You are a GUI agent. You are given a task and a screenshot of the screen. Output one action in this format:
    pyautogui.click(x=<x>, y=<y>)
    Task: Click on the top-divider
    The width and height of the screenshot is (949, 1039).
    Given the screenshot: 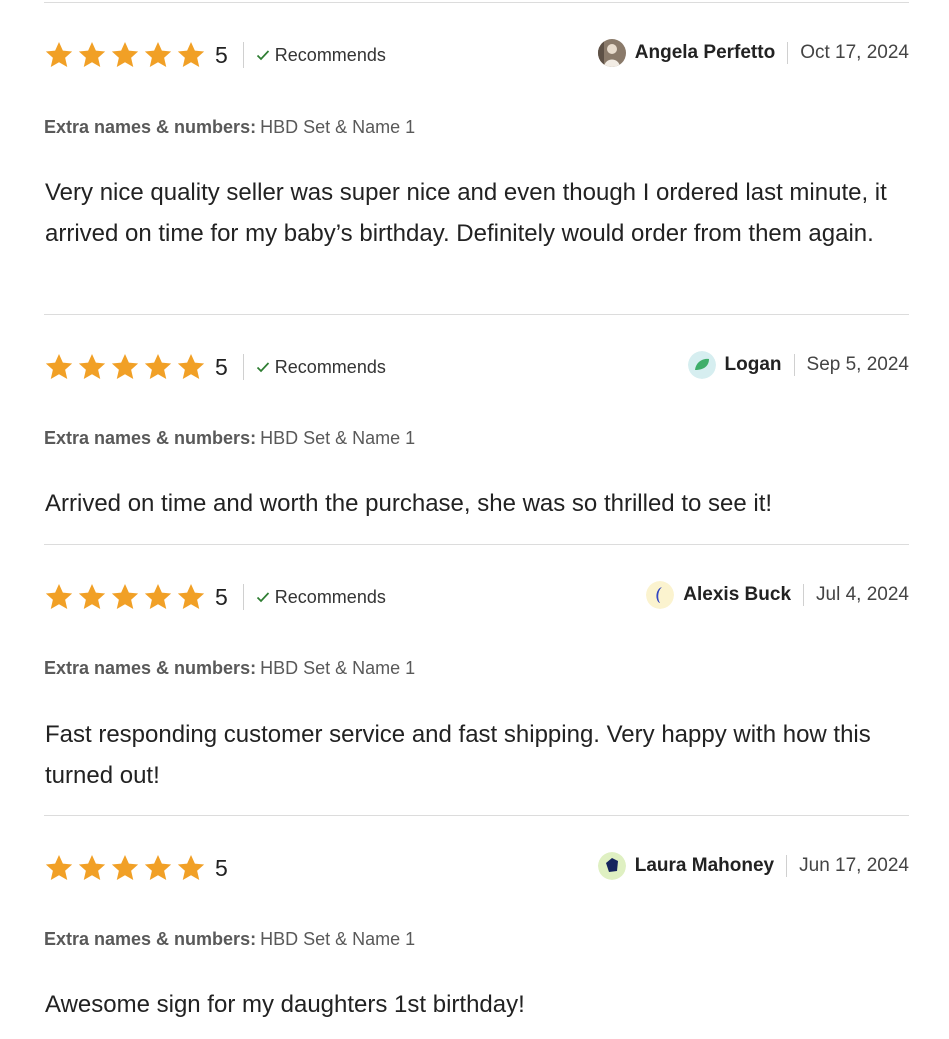 What is the action you would take?
    pyautogui.click(x=476, y=2)
    